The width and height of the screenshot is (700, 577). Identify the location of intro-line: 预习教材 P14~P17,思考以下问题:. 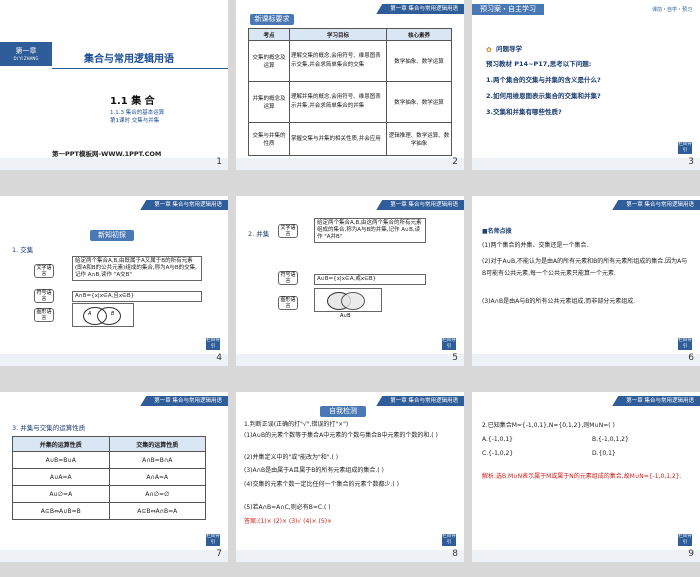
(539, 64).